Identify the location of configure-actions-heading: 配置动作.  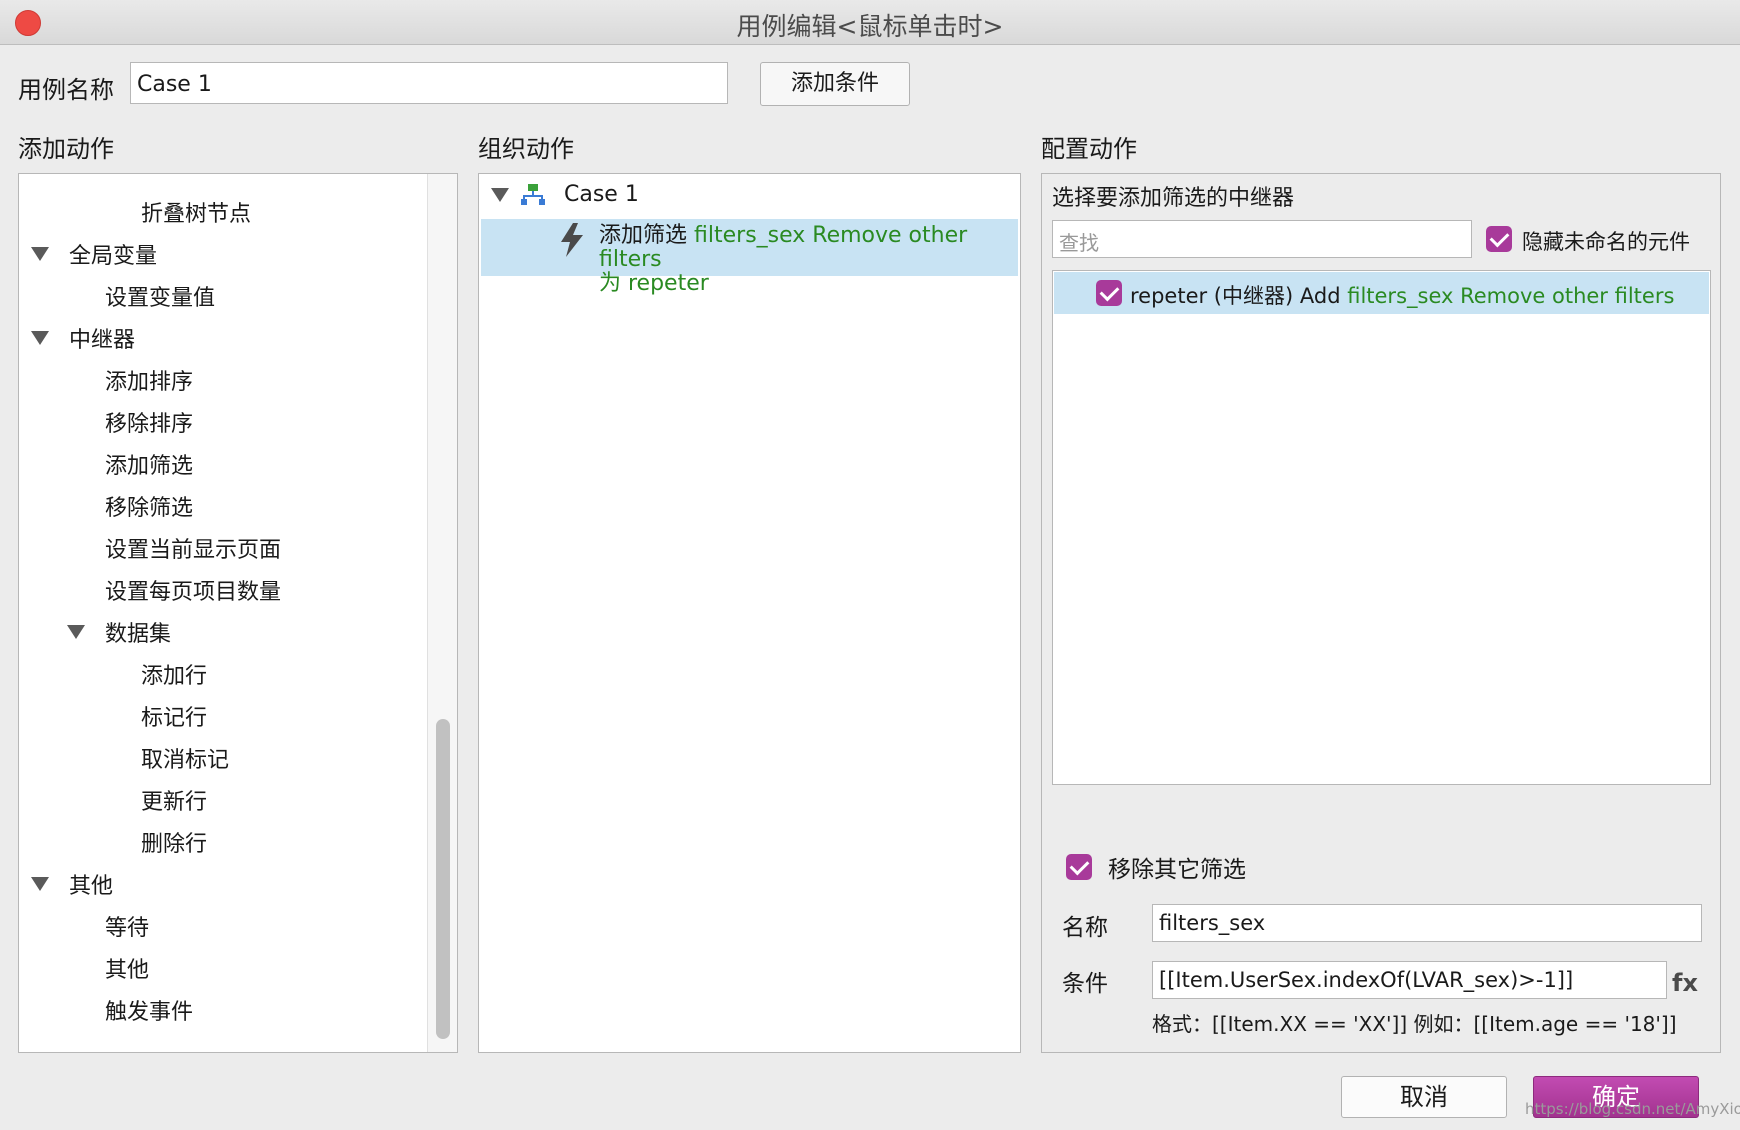
(1089, 149).